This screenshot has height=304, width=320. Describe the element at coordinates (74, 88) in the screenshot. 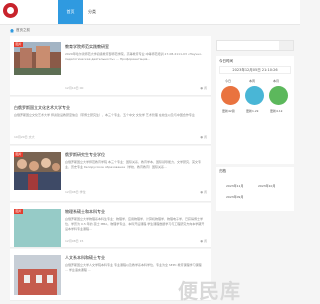

I see `article-meta: 12月10日 00` at that location.